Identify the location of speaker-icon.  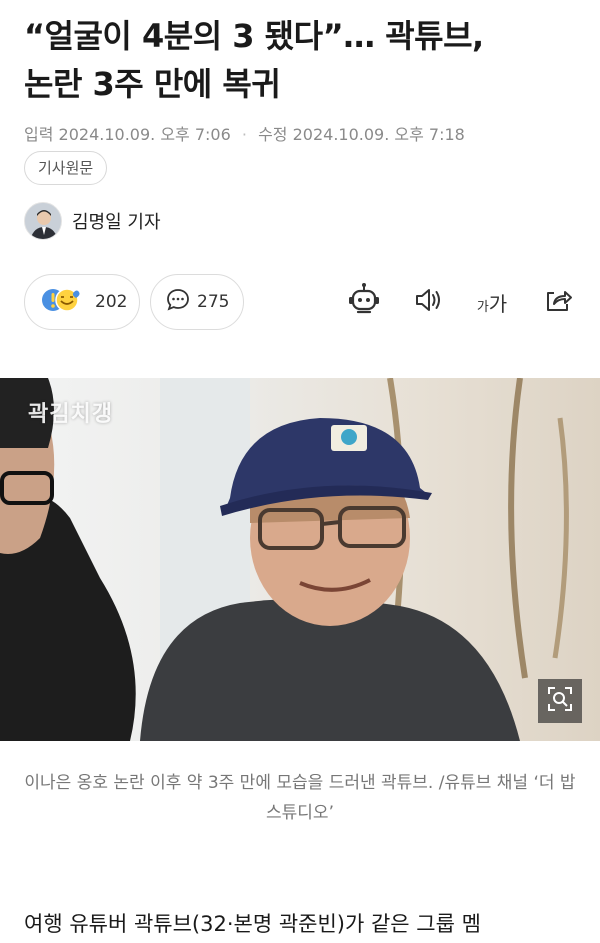
(428, 302).